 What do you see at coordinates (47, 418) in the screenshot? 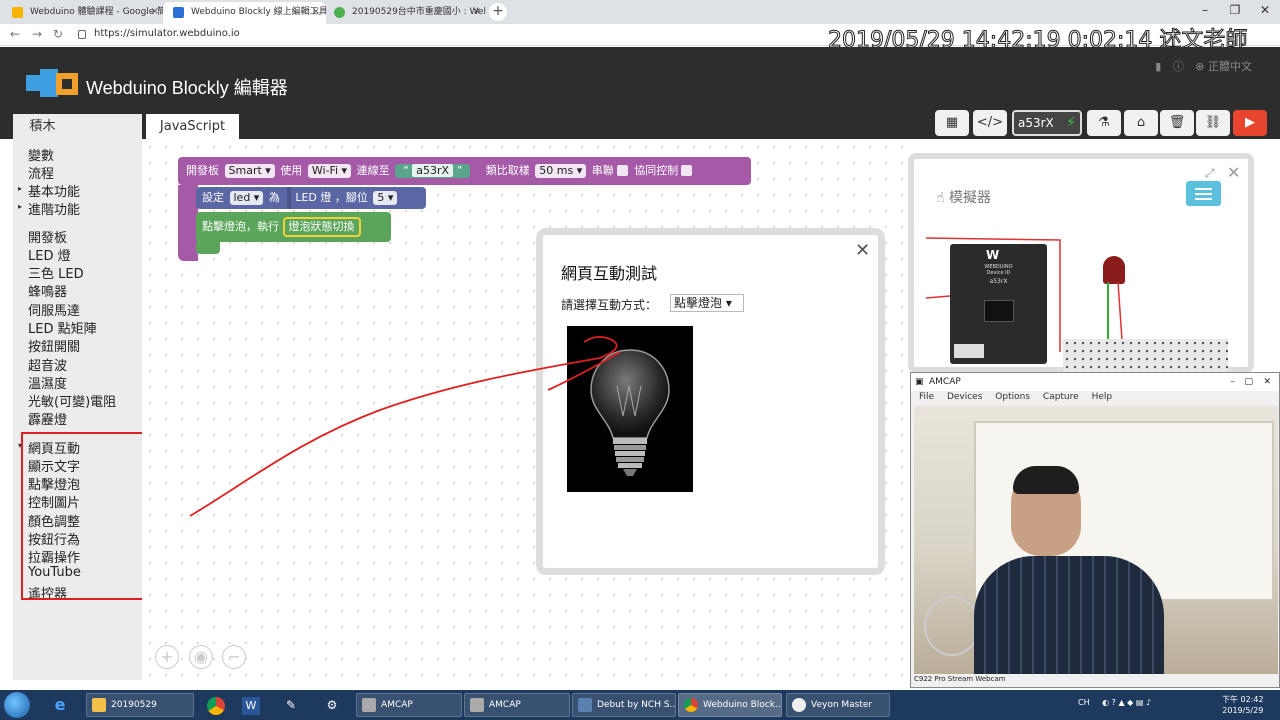
I see `toolbox-item-knight-rider: 霹靂燈` at bounding box center [47, 418].